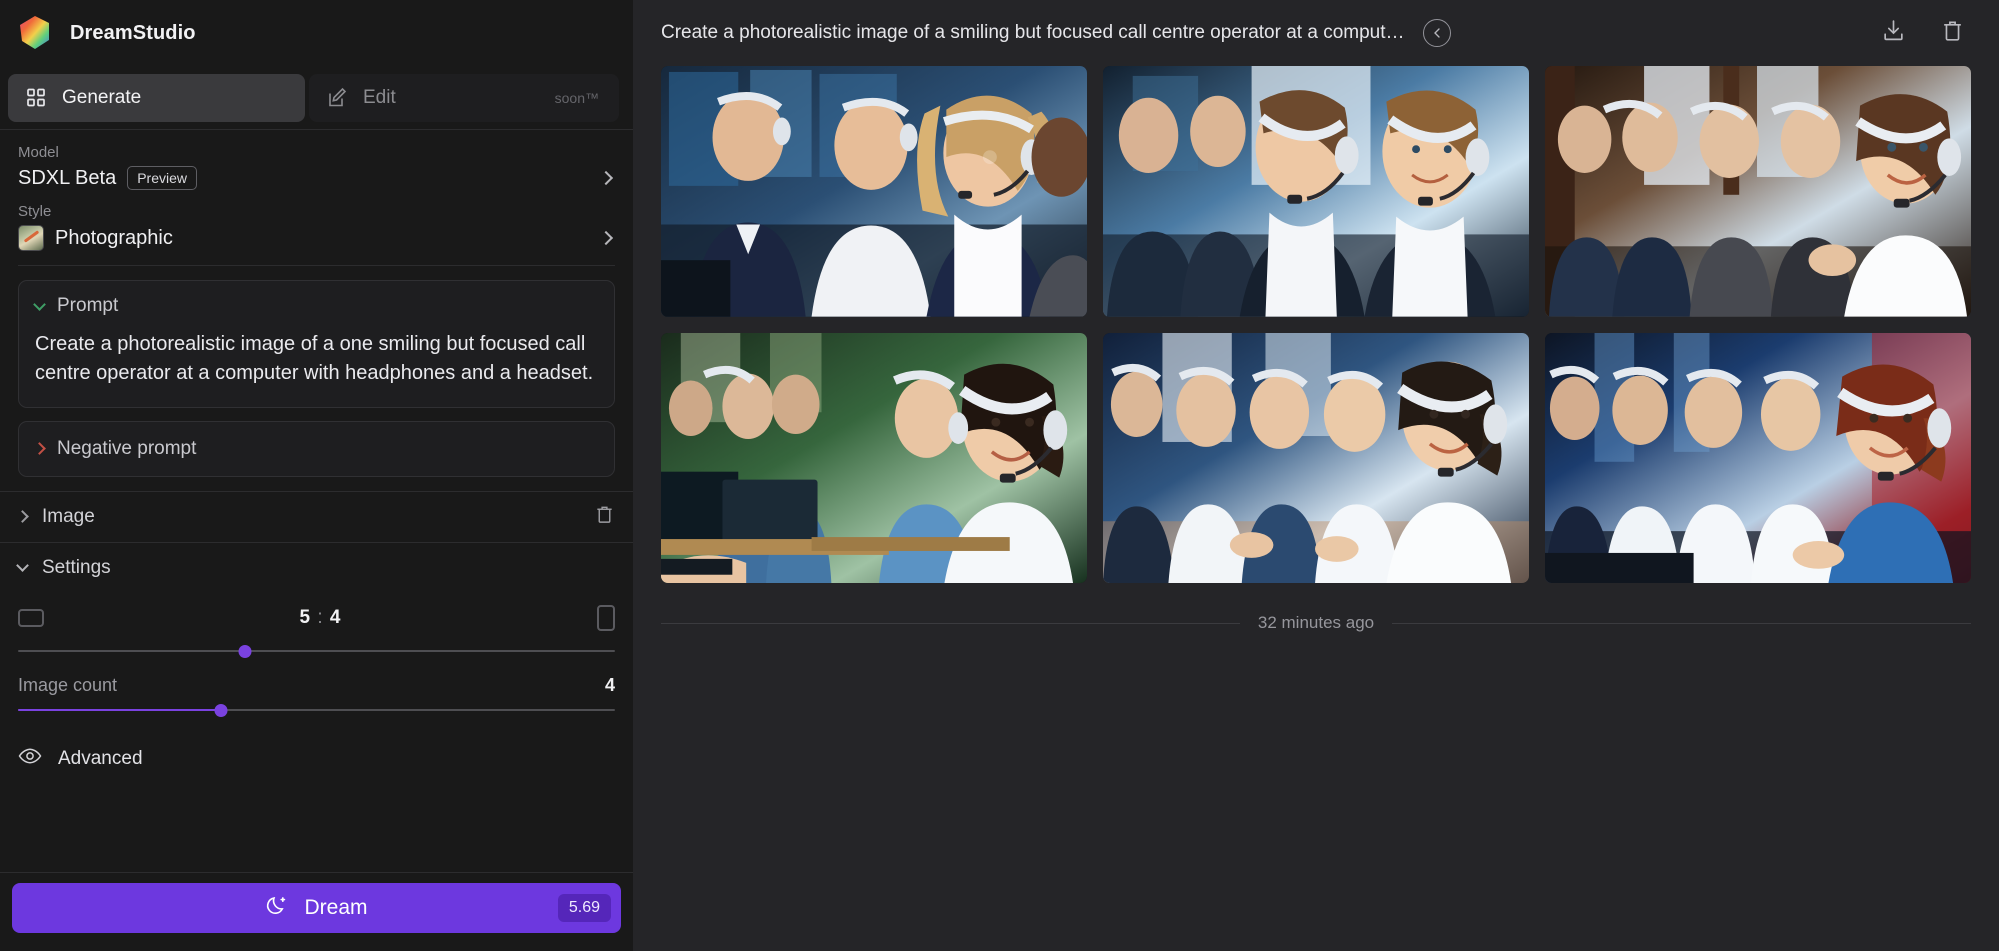 This screenshot has width=1999, height=951. I want to click on aspect-ratio-sep: :, so click(320, 617).